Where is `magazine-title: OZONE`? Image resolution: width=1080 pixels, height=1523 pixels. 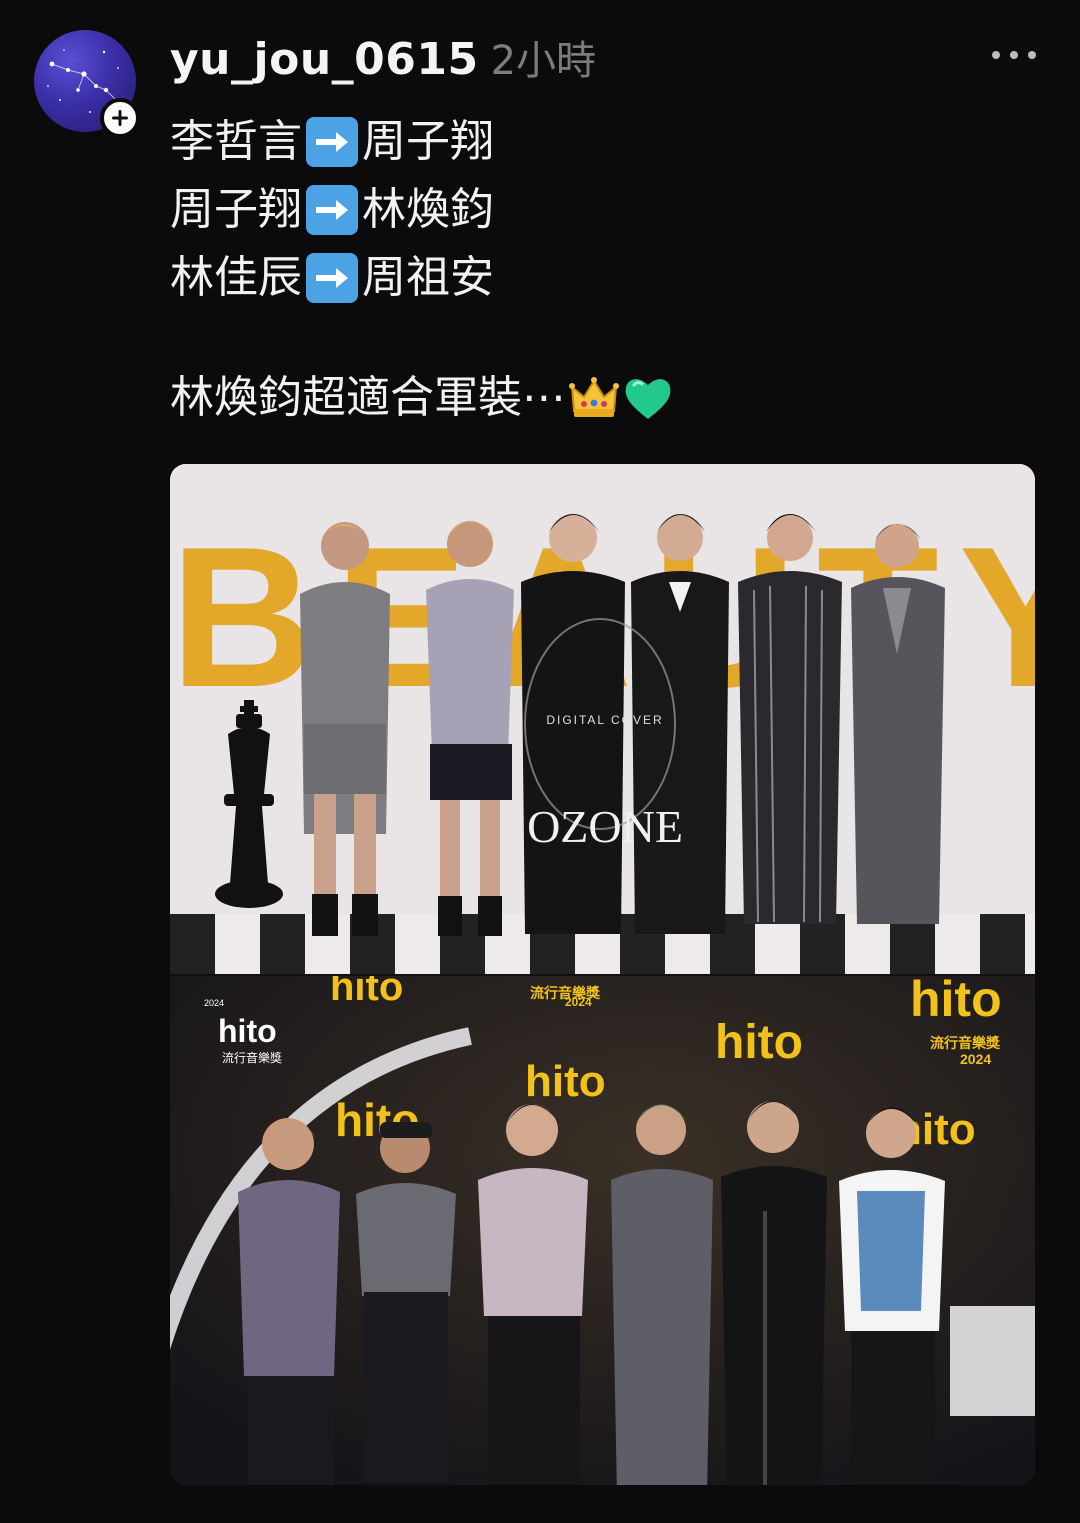 magazine-title: OZONE is located at coordinates (605, 826).